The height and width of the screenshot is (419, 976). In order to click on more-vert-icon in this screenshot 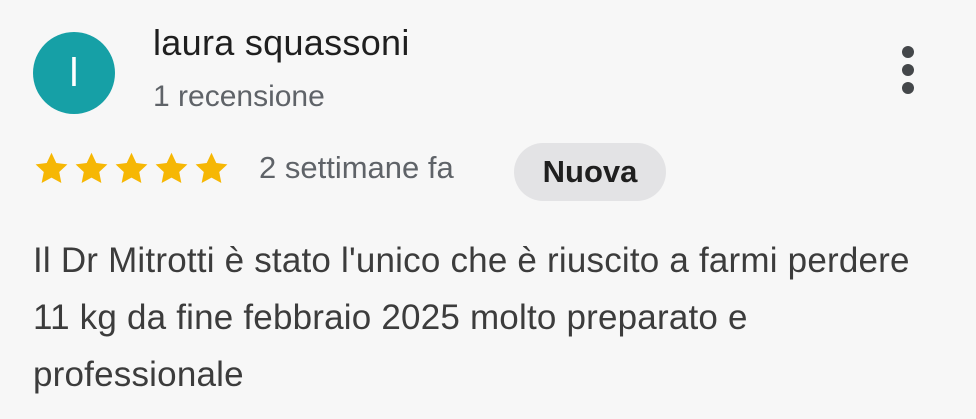, I will do `click(908, 70)`.